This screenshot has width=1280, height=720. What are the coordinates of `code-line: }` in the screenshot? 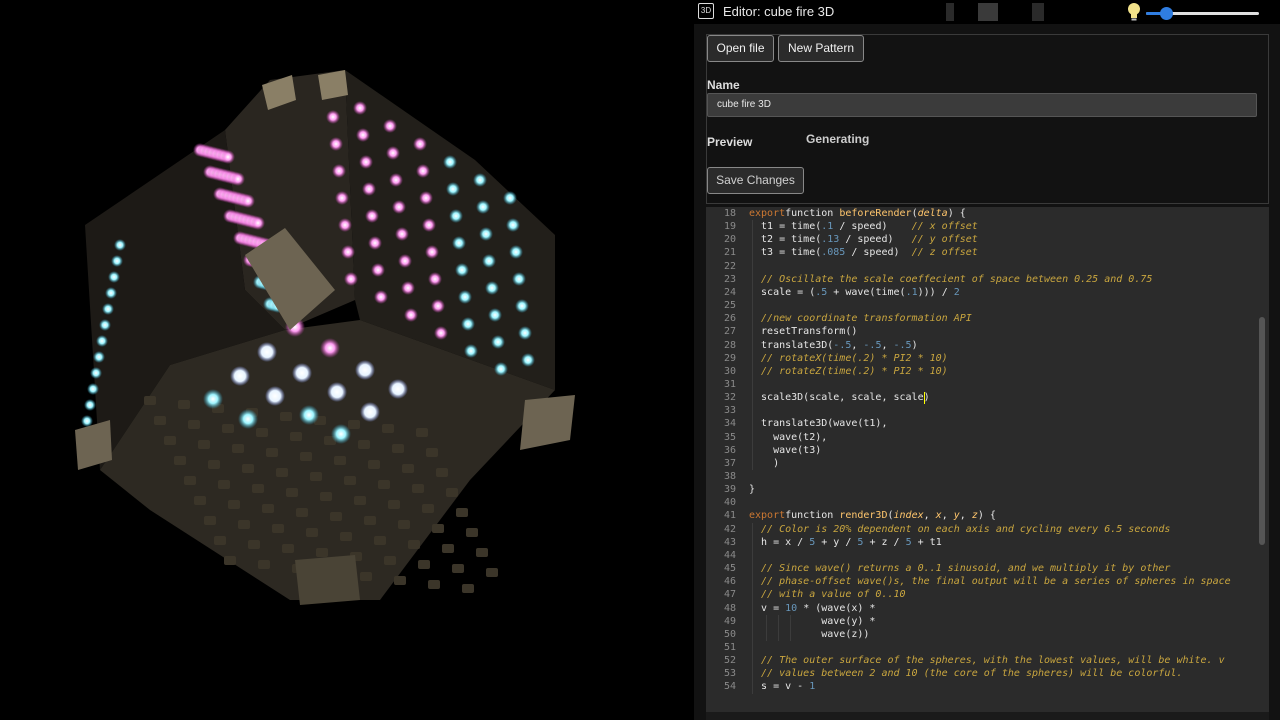 It's located at (752, 489).